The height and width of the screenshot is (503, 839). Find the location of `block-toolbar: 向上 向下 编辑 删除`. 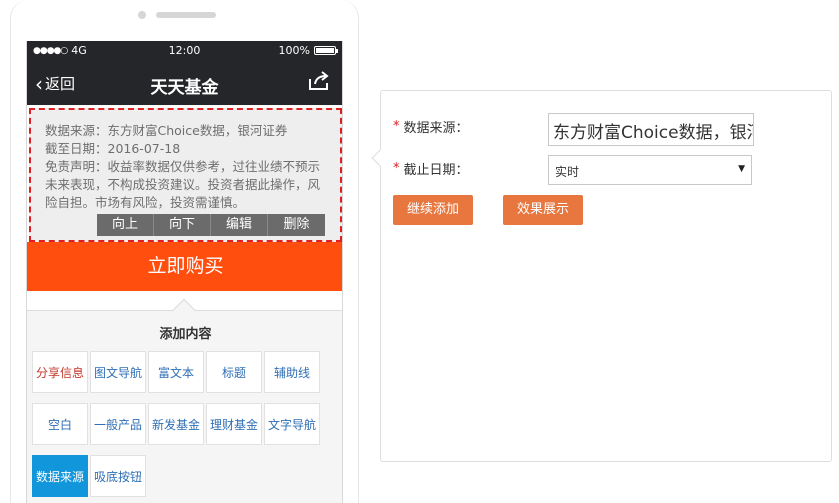

block-toolbar: 向上 向下 编辑 删除 is located at coordinates (211, 225).